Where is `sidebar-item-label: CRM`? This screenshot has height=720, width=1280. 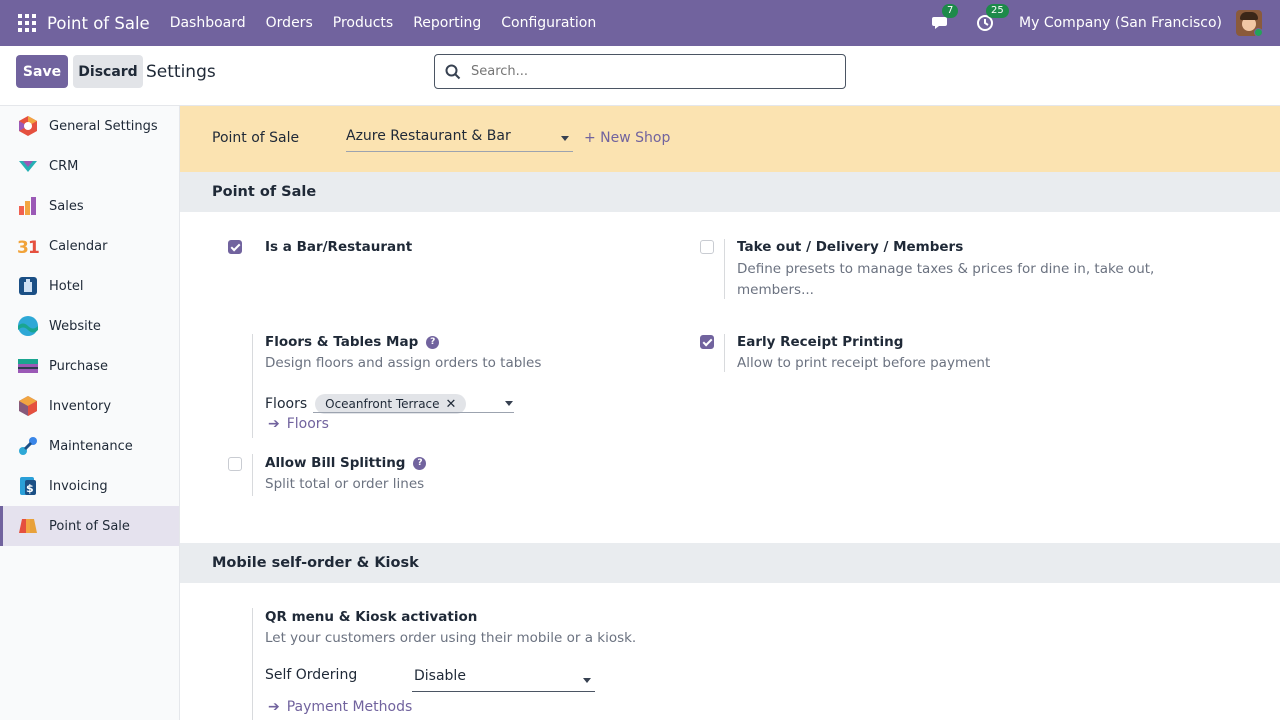 sidebar-item-label: CRM is located at coordinates (64, 166).